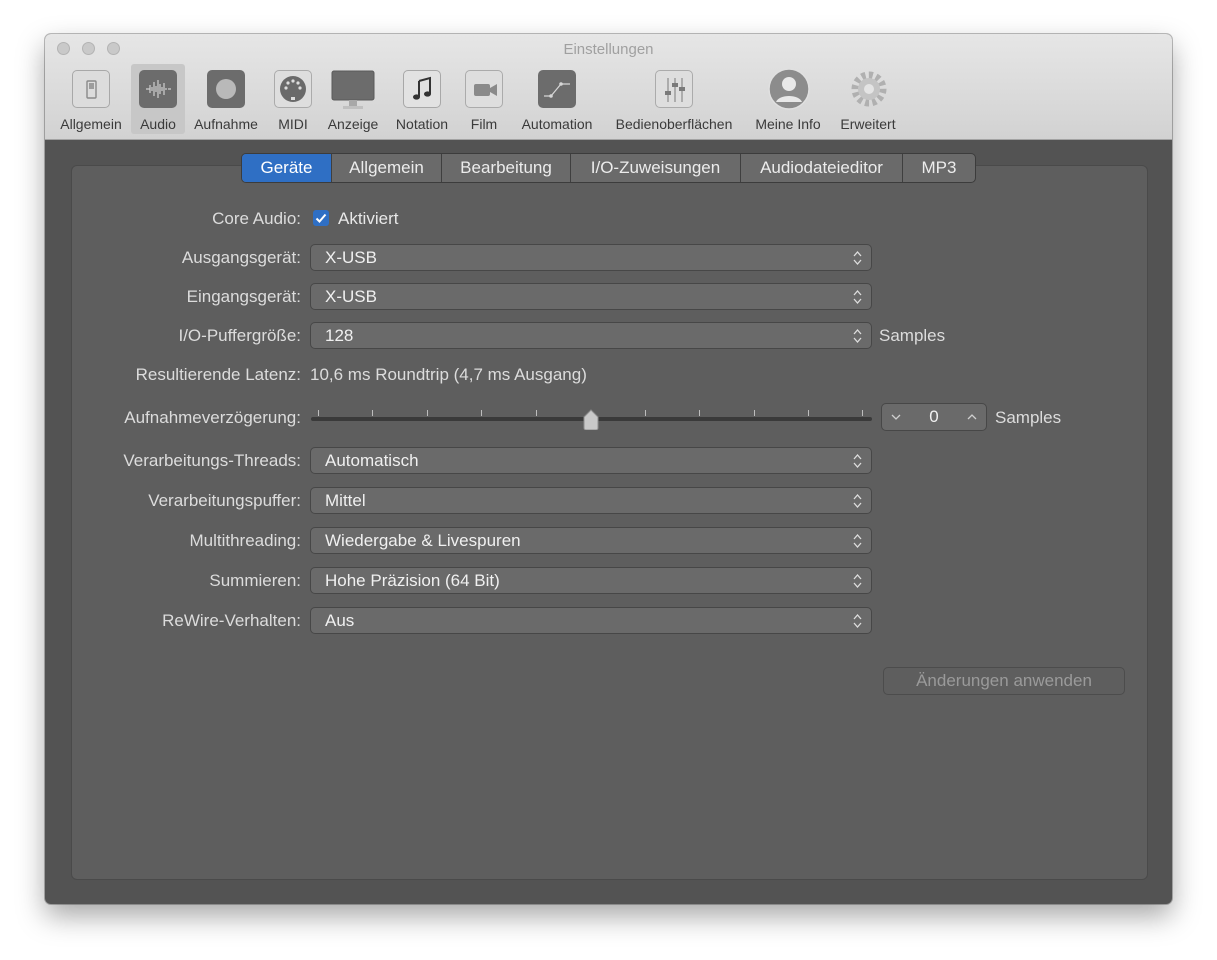  Describe the element at coordinates (656, 168) in the screenshot. I see `tab-io-zuweisungen: I/O-Zuweisungen` at that location.